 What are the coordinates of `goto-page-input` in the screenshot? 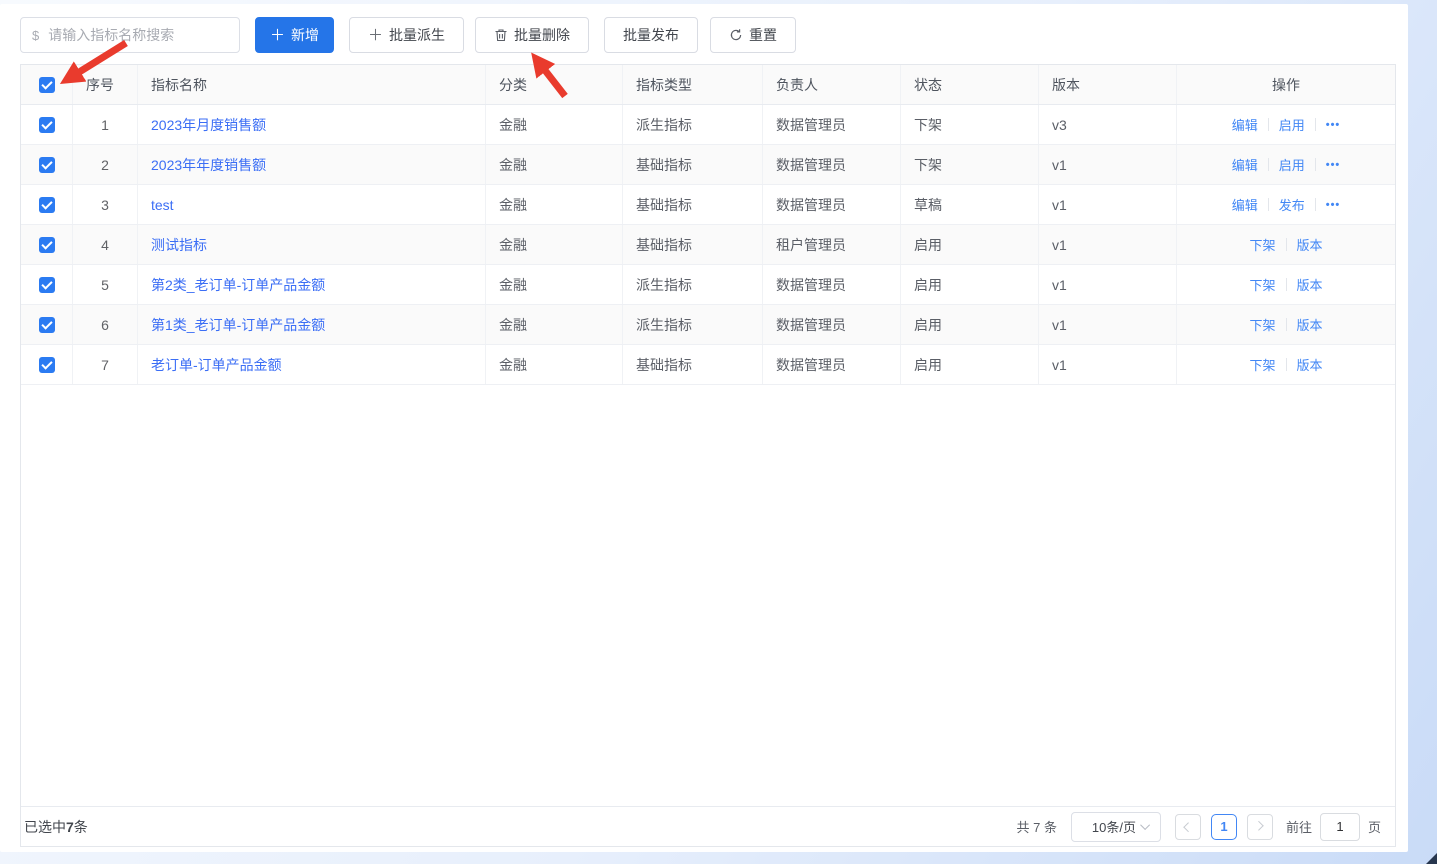 It's located at (1339, 826).